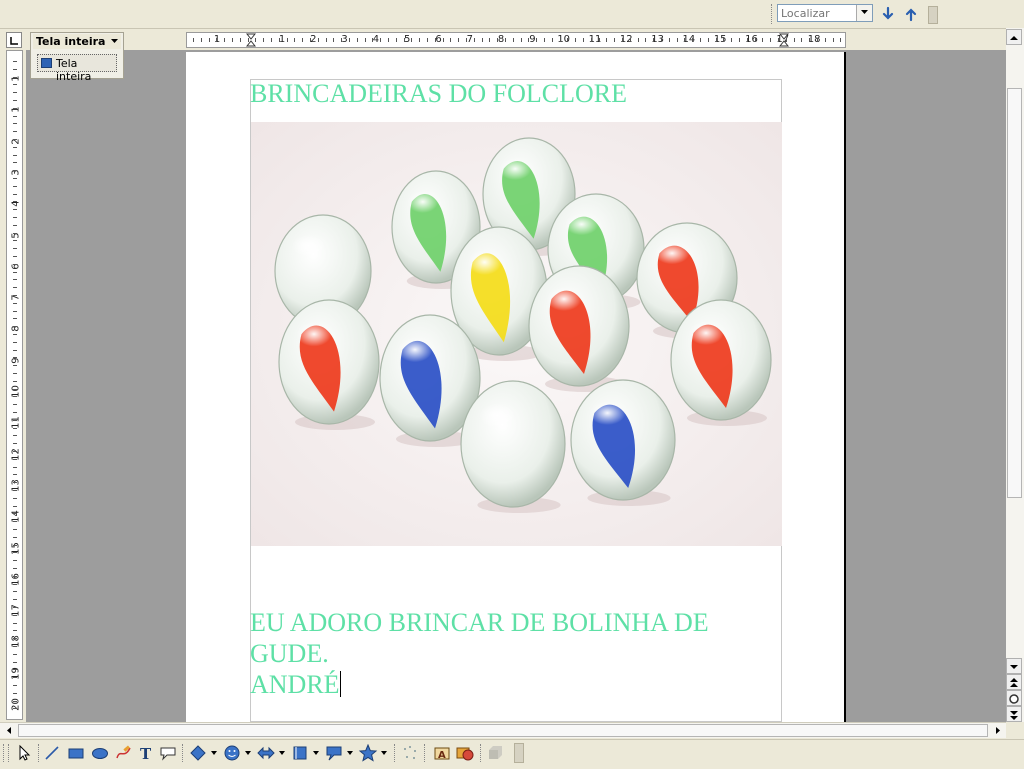  I want to click on ruler-number: 8, so click(501, 39).